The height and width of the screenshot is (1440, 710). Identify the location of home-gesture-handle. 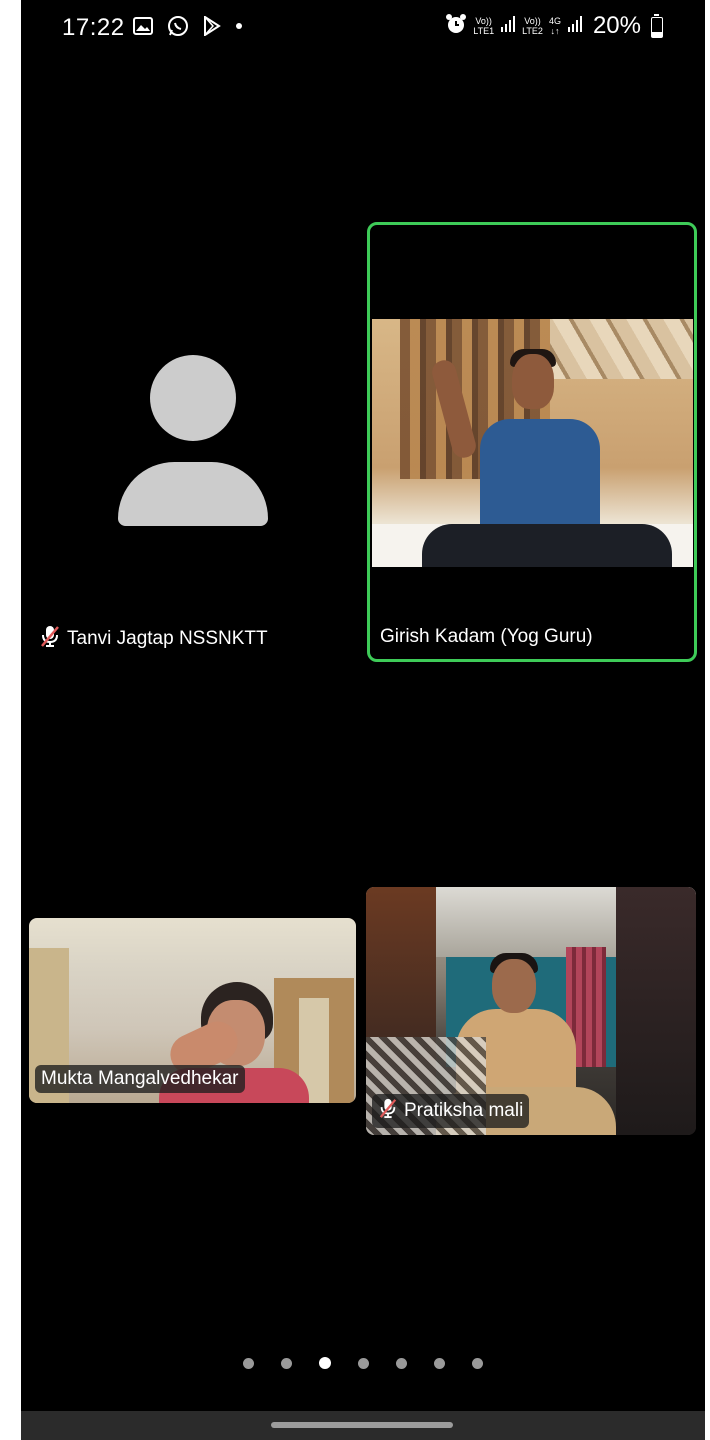
(362, 1425).